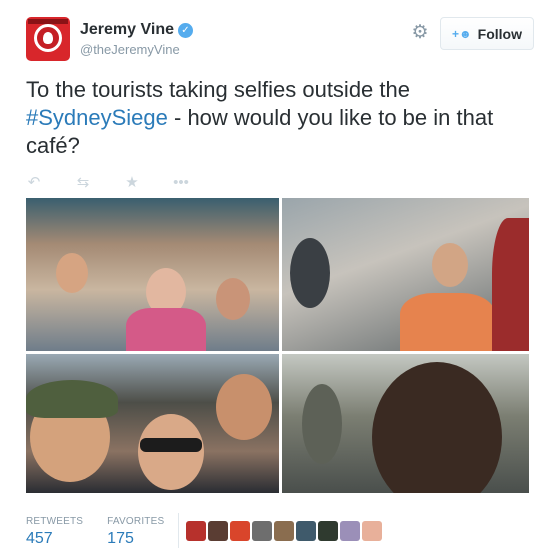 The image size is (560, 553). I want to click on retweets-label: RETWEETS, so click(55, 521).